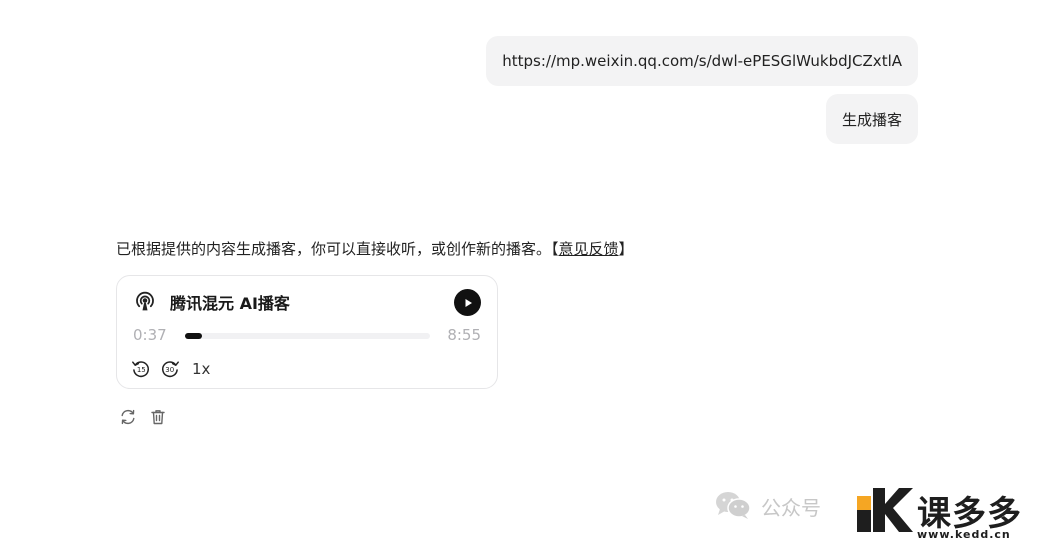  I want to click on playback-speed-button: 1x, so click(201, 369).